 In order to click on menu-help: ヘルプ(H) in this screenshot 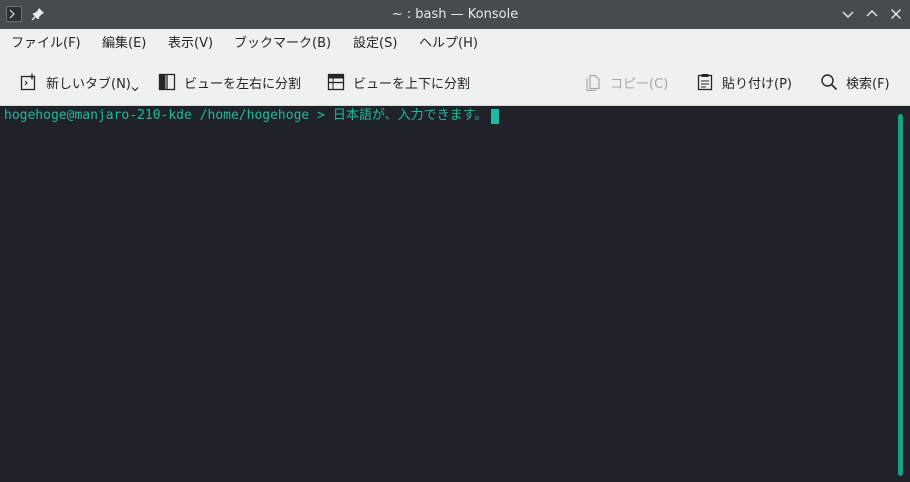, I will do `click(448, 44)`.